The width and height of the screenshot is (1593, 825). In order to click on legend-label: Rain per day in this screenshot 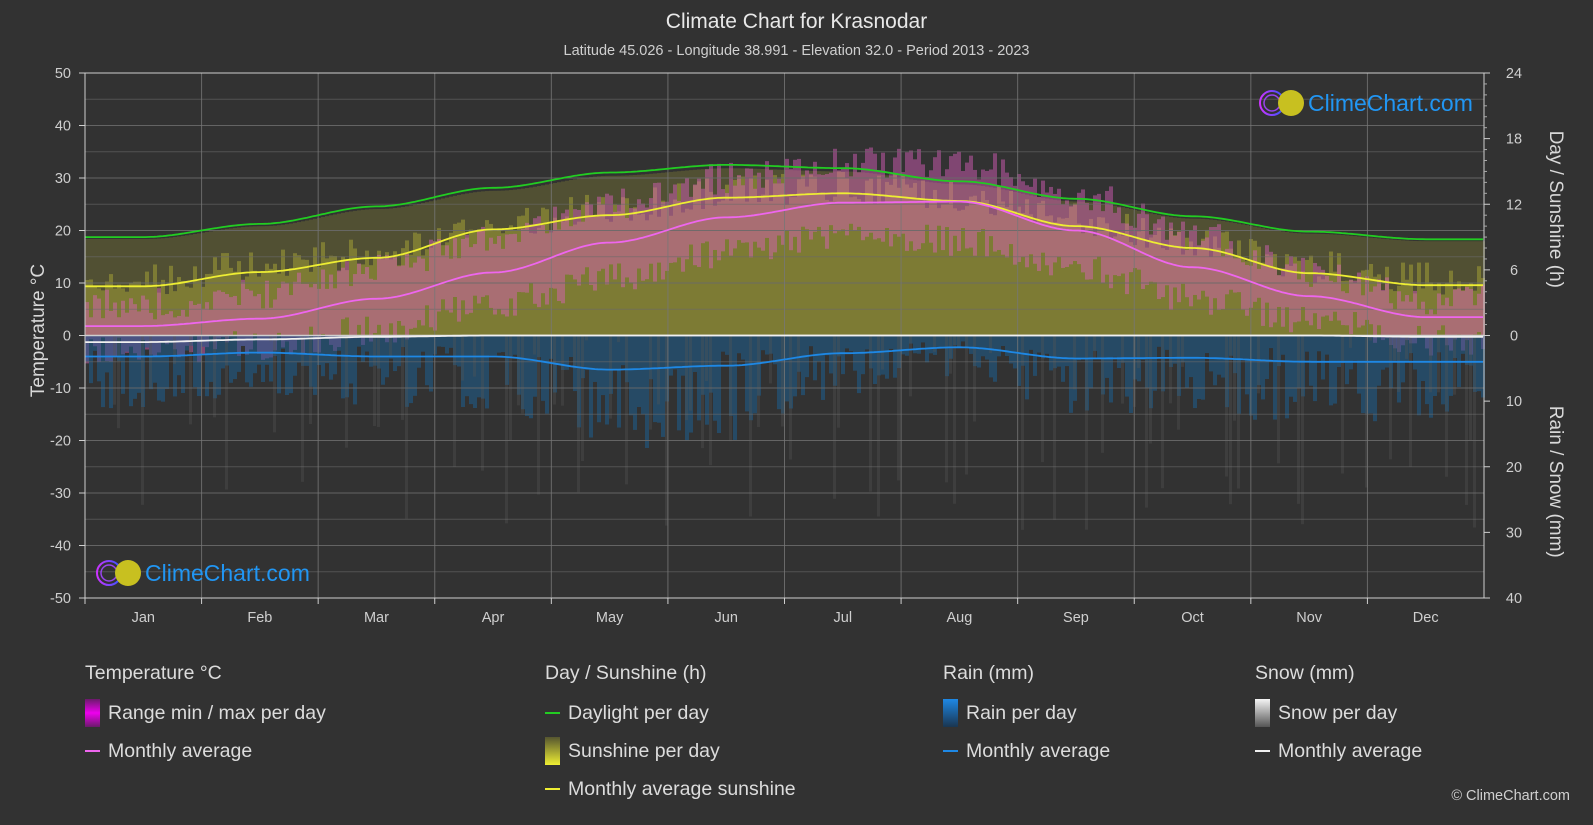, I will do `click(1021, 712)`.